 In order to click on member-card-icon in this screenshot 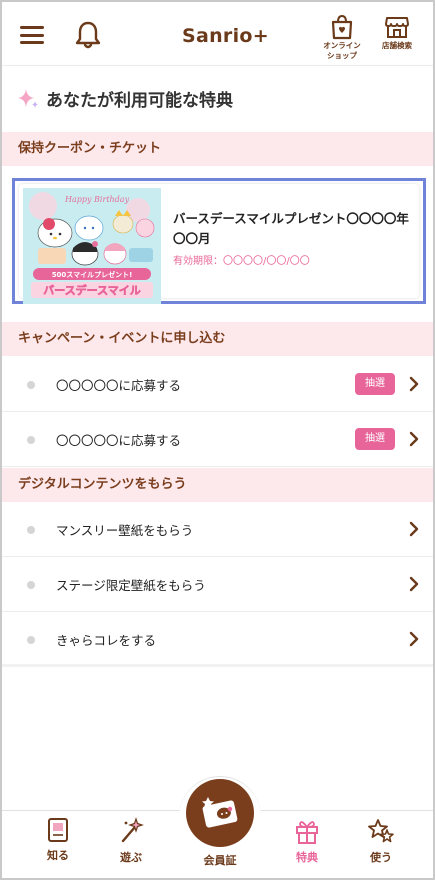, I will do `click(220, 812)`.